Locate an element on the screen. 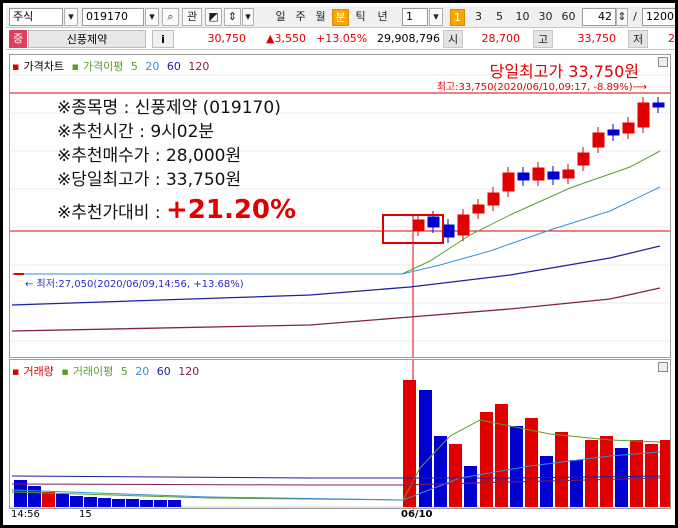 The height and width of the screenshot is (528, 678). relation-label: 관 is located at coordinates (192, 16).